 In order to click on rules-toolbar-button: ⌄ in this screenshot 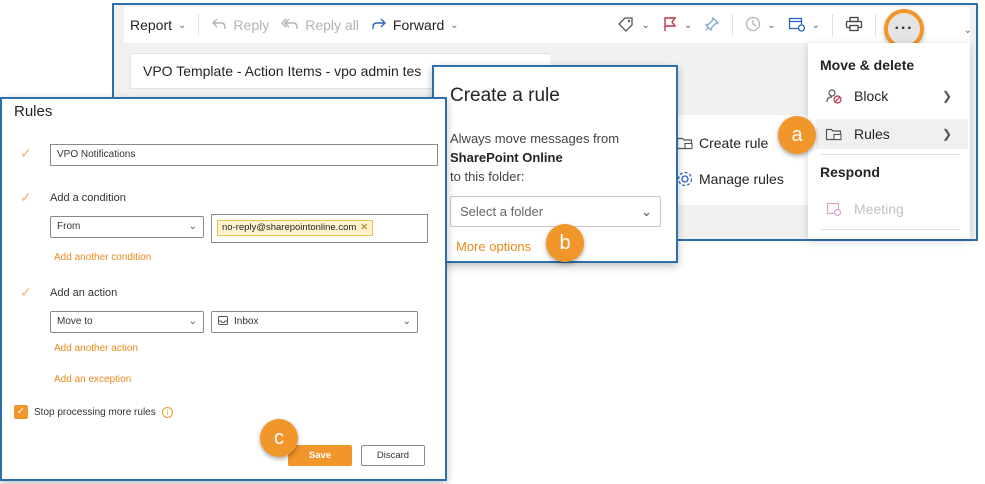, I will do `click(804, 25)`.